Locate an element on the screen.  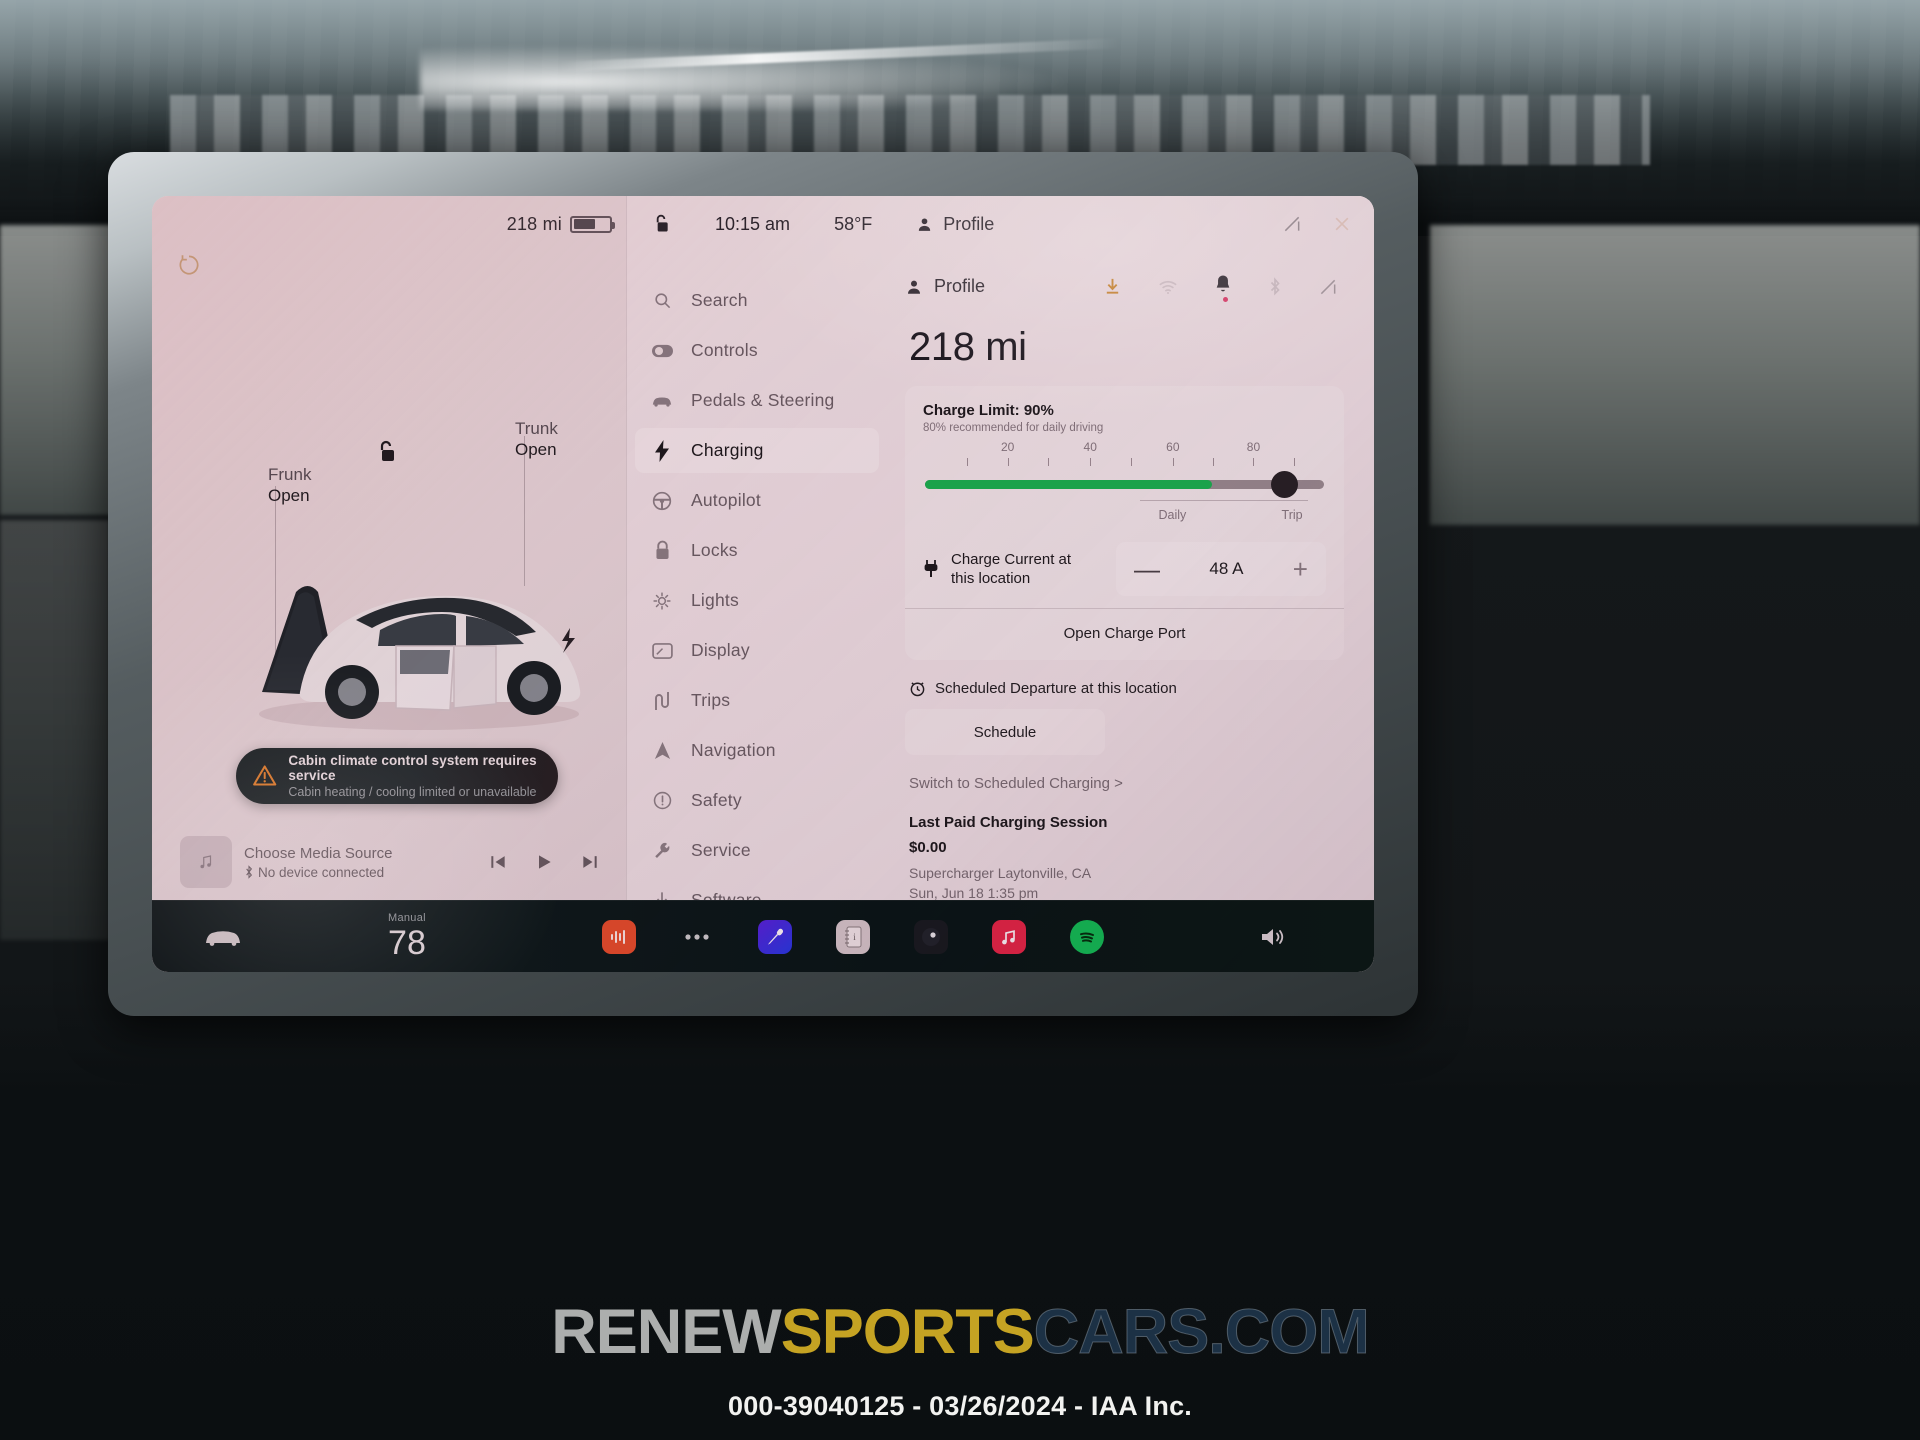
open-charge-port-button: Open Charge Port is located at coordinates (1124, 632).